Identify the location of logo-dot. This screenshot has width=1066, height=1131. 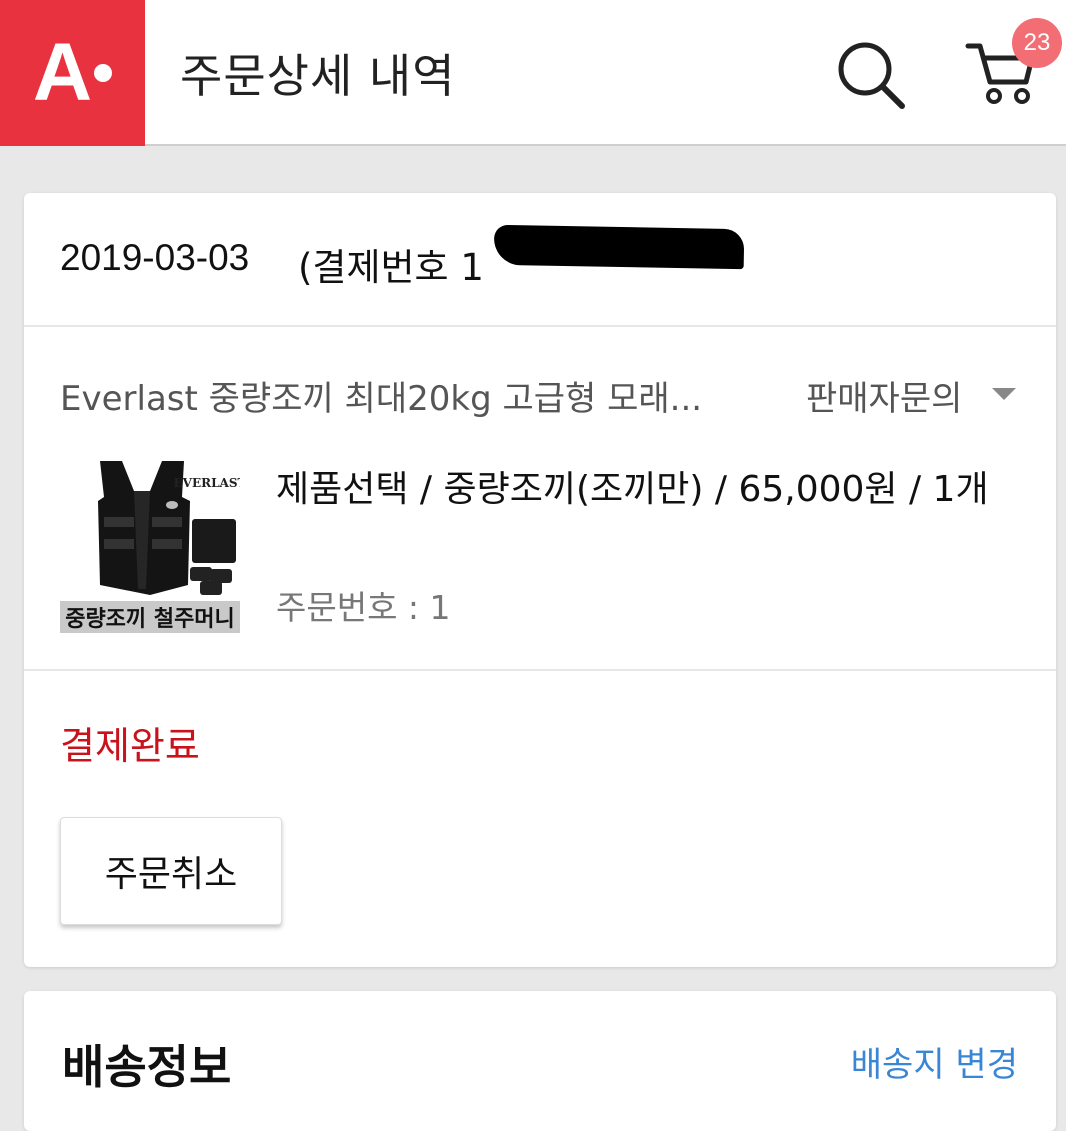
(103, 73).